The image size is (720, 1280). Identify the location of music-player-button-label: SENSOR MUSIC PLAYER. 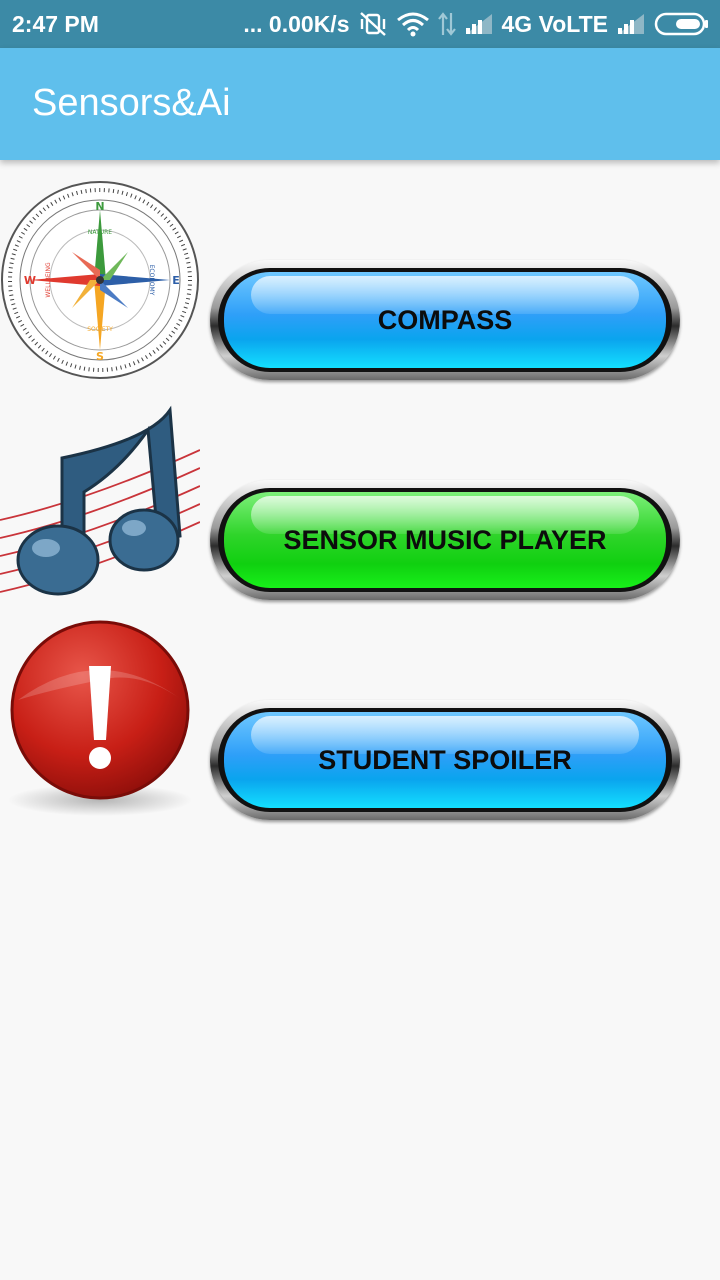
(445, 539).